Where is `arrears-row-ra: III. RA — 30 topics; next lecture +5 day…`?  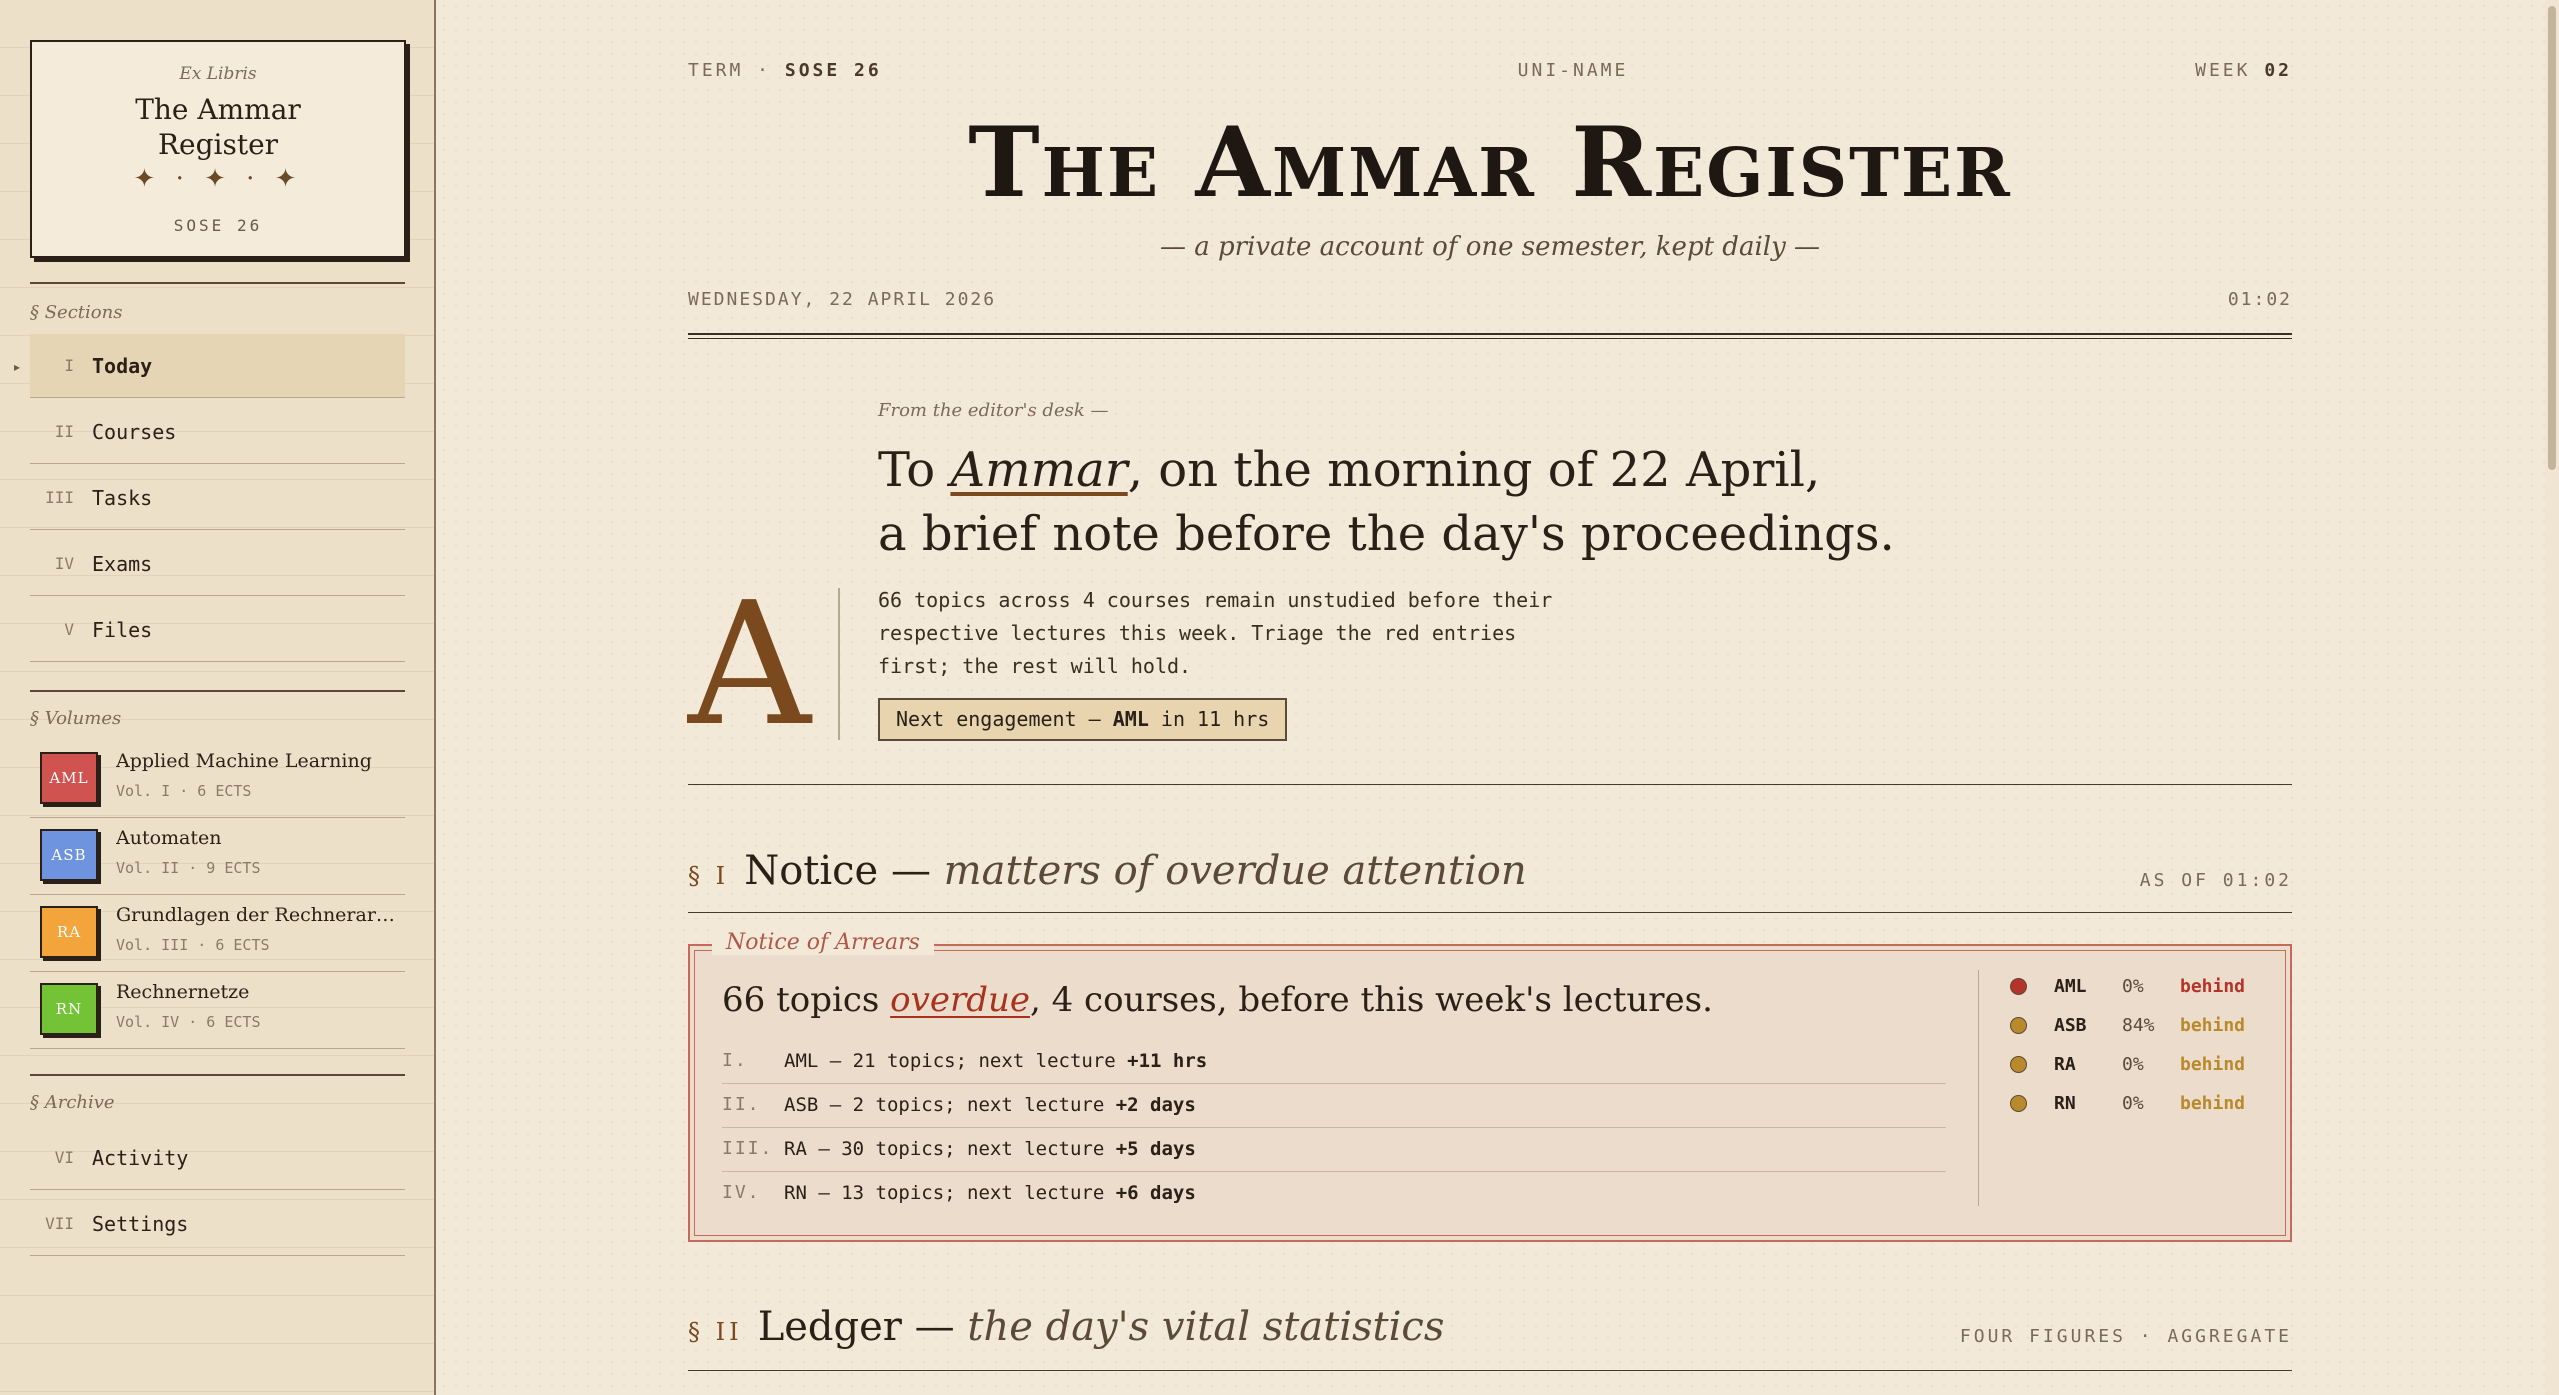 arrears-row-ra: III. RA — 30 topics; next lecture +5 day… is located at coordinates (1334, 1150).